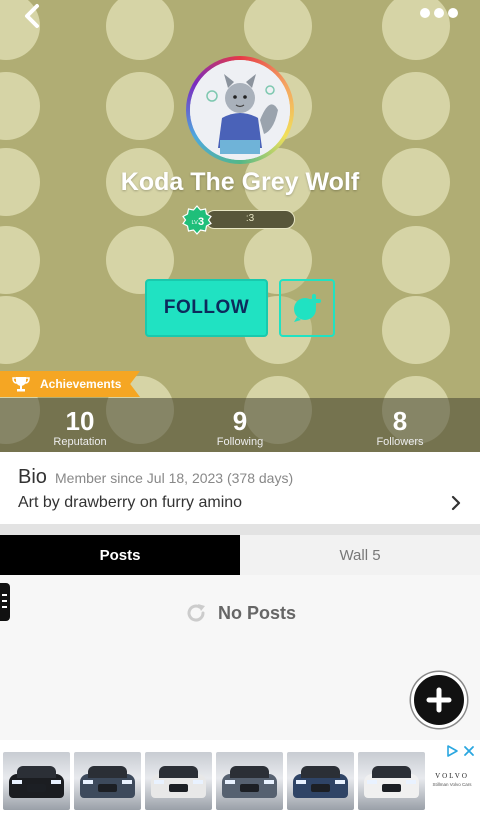  Describe the element at coordinates (201, 222) in the screenshot. I see `level-number: 3` at that location.